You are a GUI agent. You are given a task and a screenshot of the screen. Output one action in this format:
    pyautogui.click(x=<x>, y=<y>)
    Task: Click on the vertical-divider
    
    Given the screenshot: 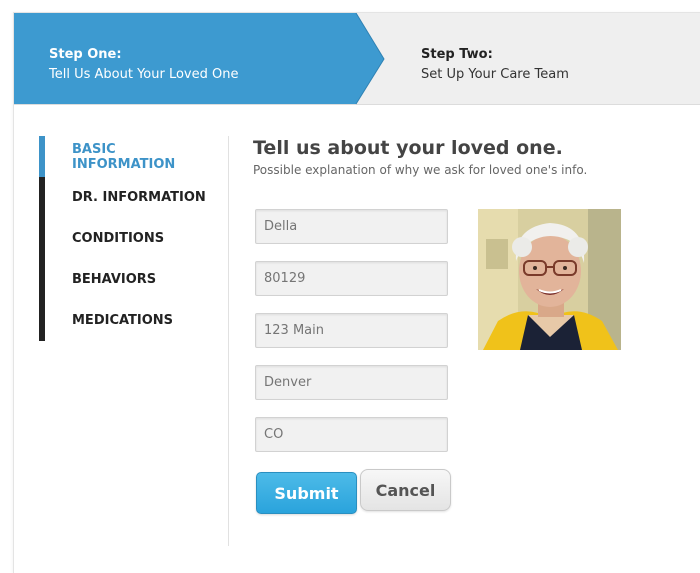 What is the action you would take?
    pyautogui.click(x=228, y=341)
    